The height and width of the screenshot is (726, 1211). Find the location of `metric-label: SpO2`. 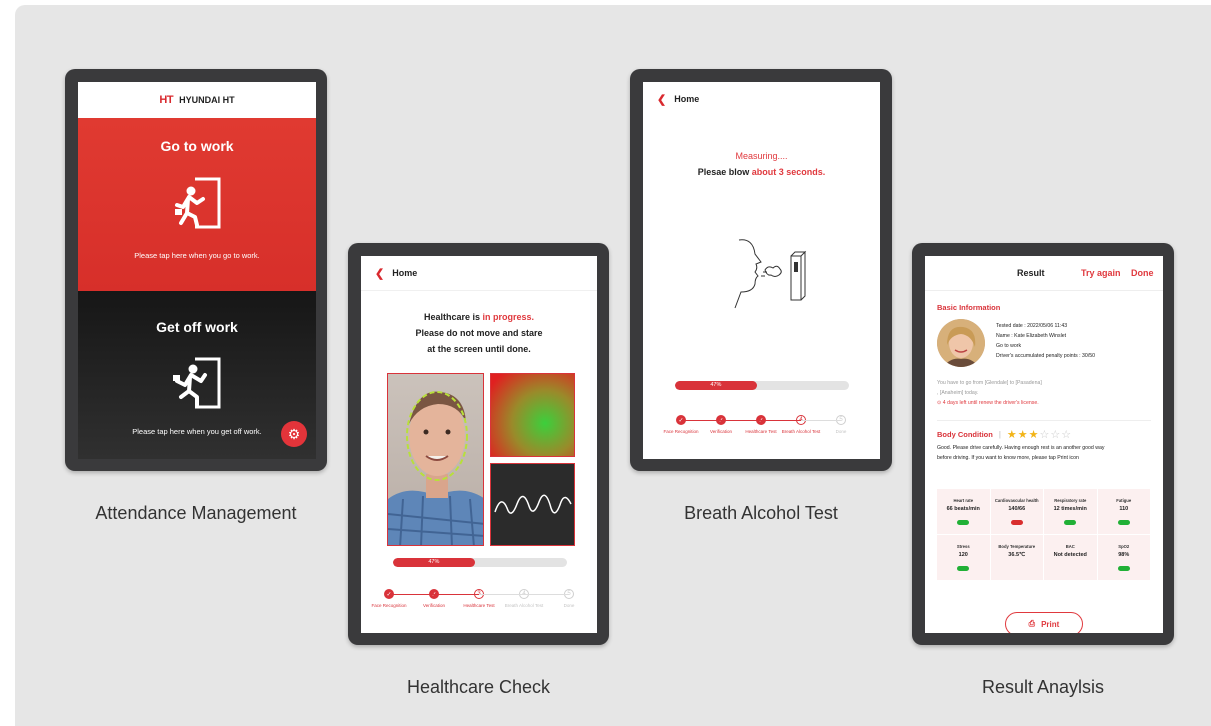

metric-label: SpO2 is located at coordinates (1124, 546).